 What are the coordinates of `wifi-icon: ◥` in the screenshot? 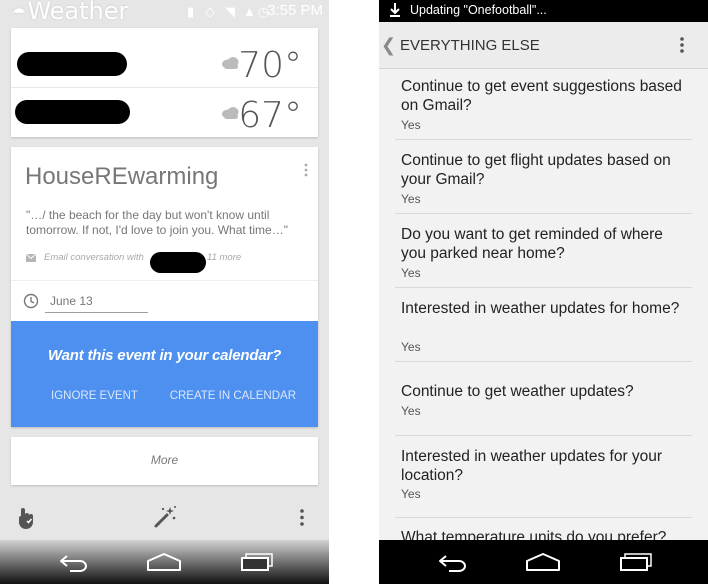 It's located at (230, 11).